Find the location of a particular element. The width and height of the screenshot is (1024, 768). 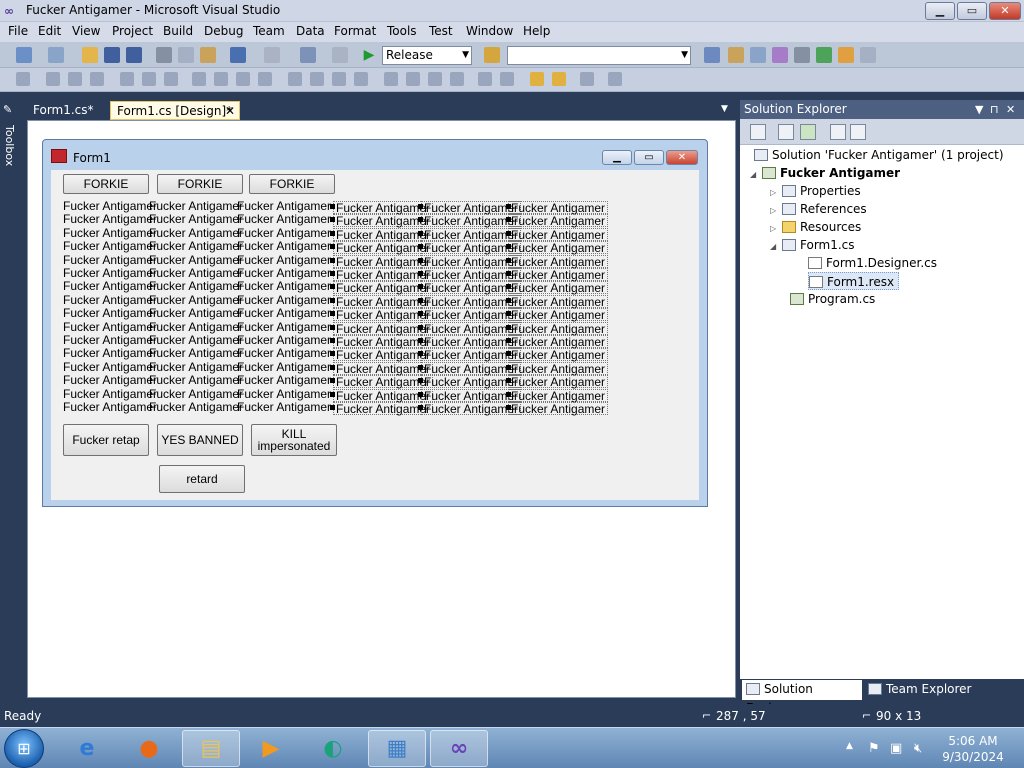

vertical-spacing-decrease-icon is located at coordinates (435, 79).